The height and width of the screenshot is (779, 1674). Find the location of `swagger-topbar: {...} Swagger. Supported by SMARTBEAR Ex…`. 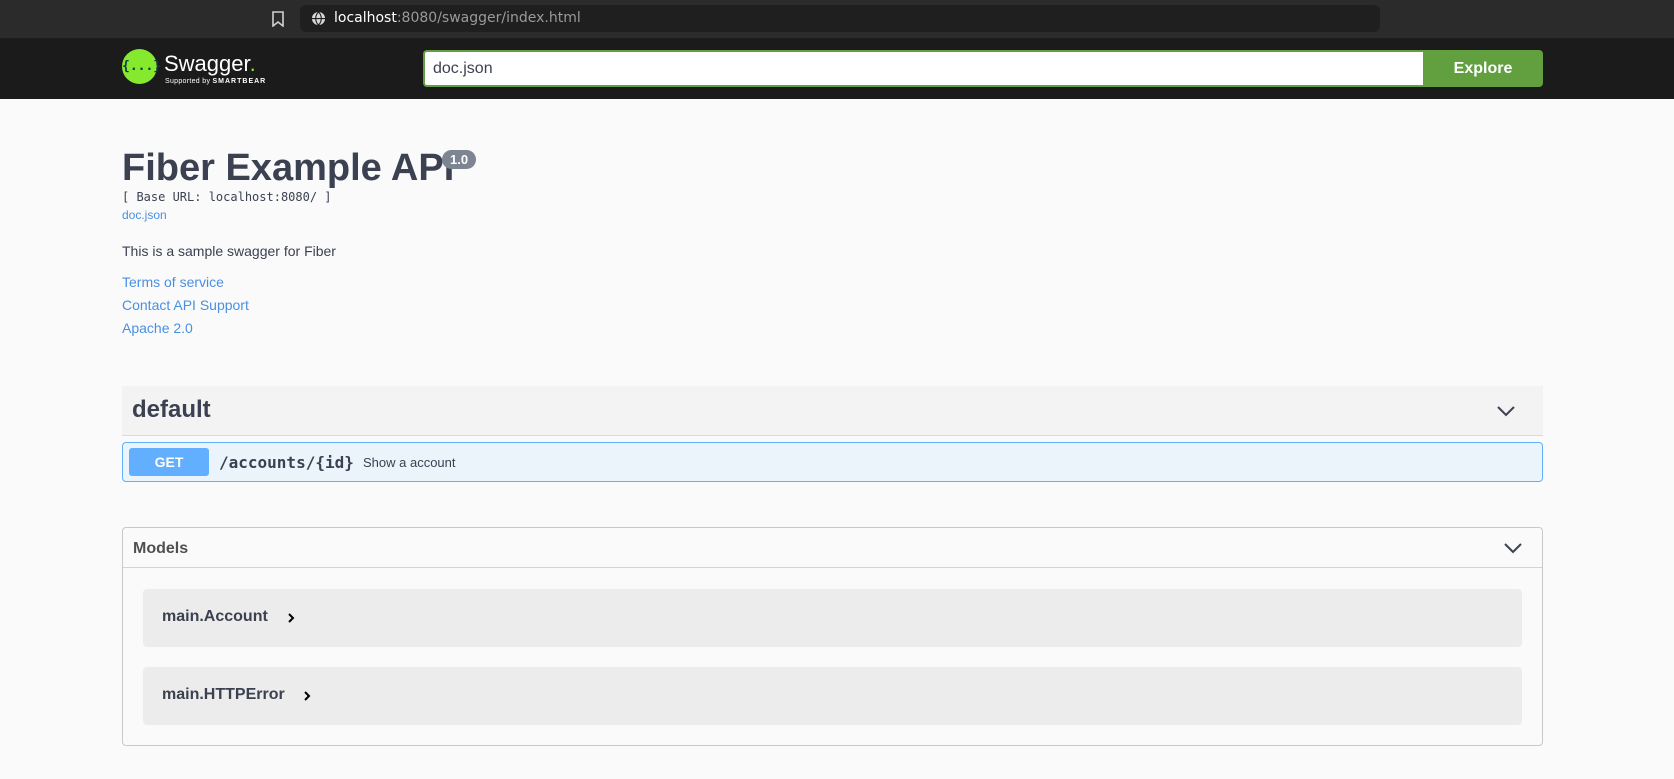

swagger-topbar: {...} Swagger. Supported by SMARTBEAR Ex… is located at coordinates (837, 69).